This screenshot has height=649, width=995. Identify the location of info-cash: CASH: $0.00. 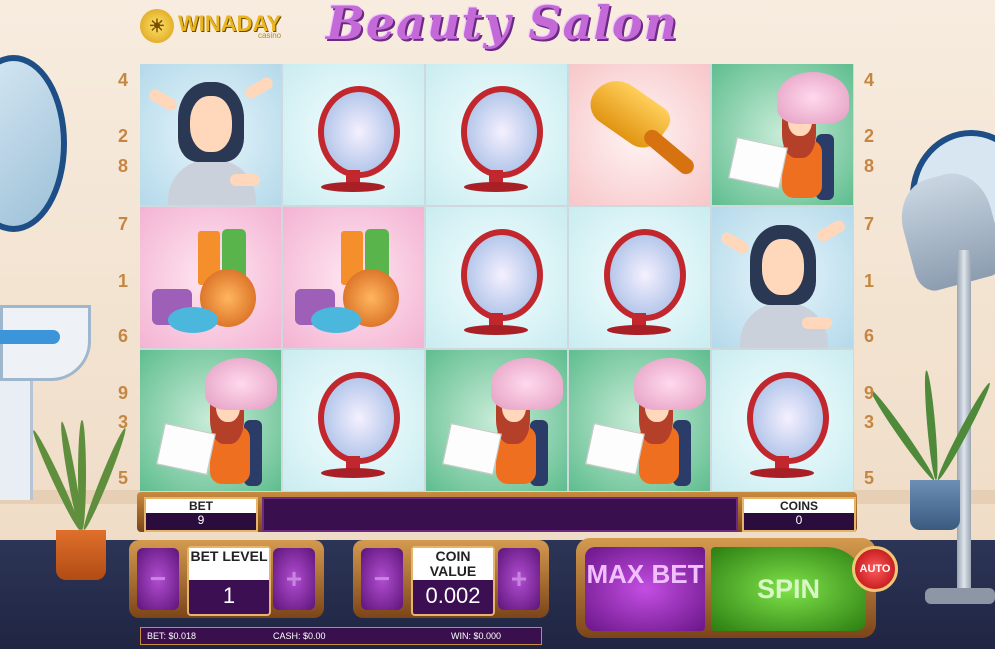
(299, 636).